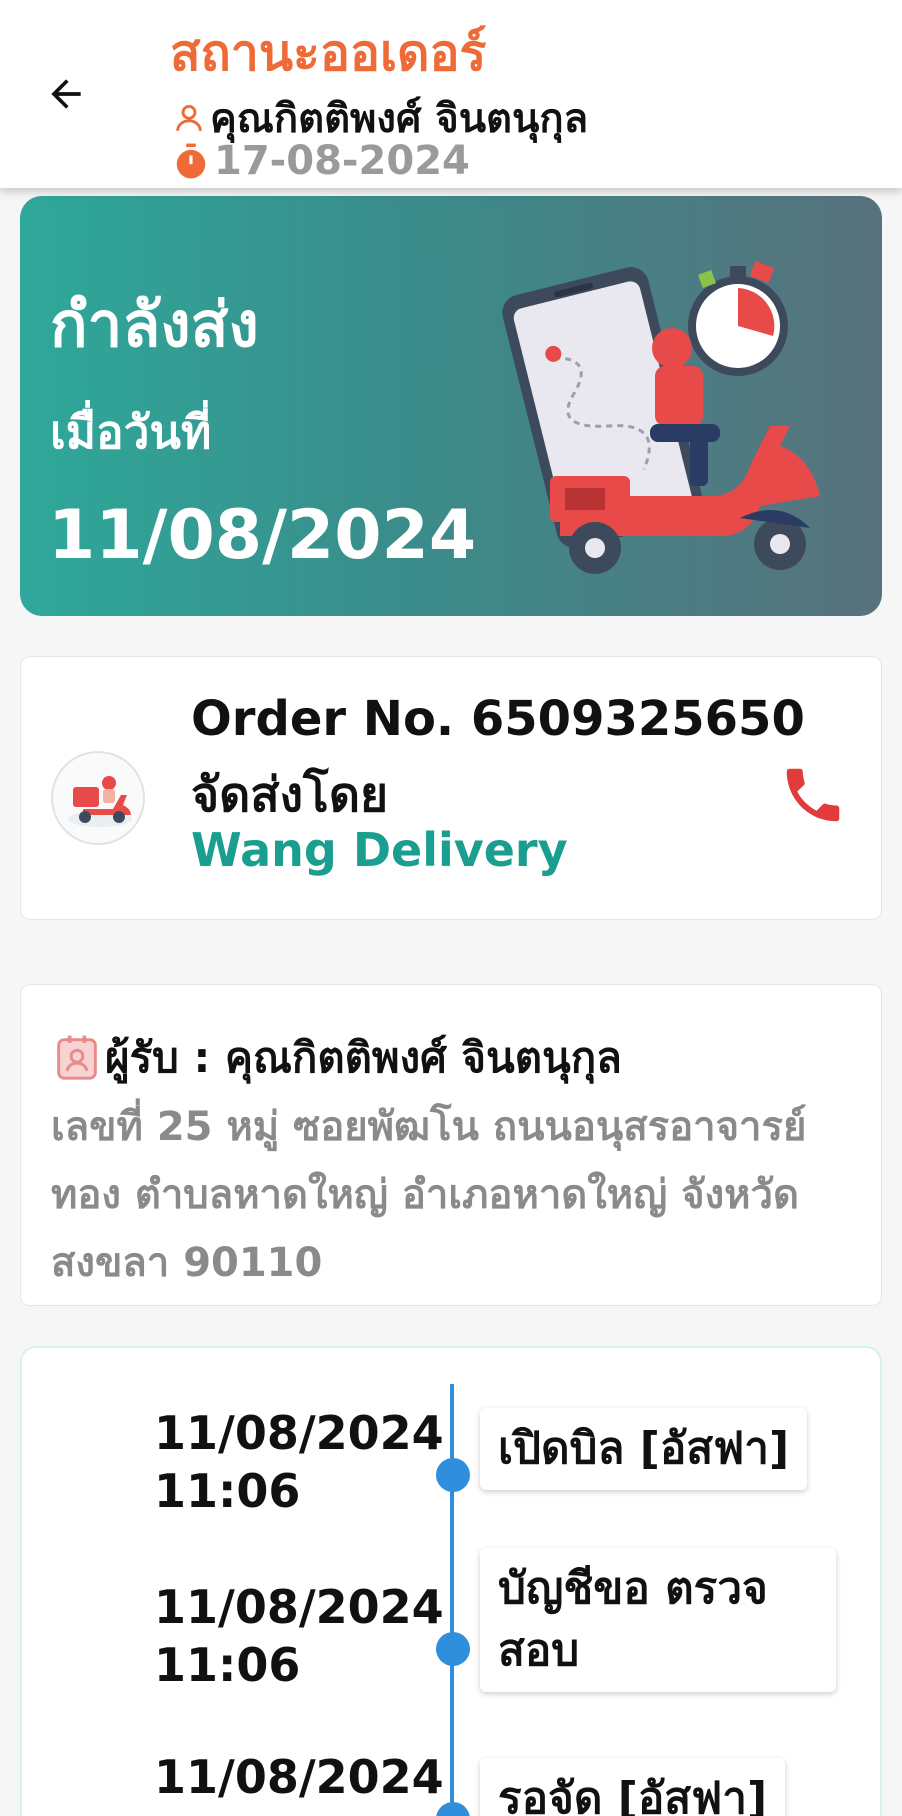 The height and width of the screenshot is (1816, 902). What do you see at coordinates (658, 1620) in the screenshot?
I see `timeline-status: บัญชีขอ ตรวจสอบ` at bounding box center [658, 1620].